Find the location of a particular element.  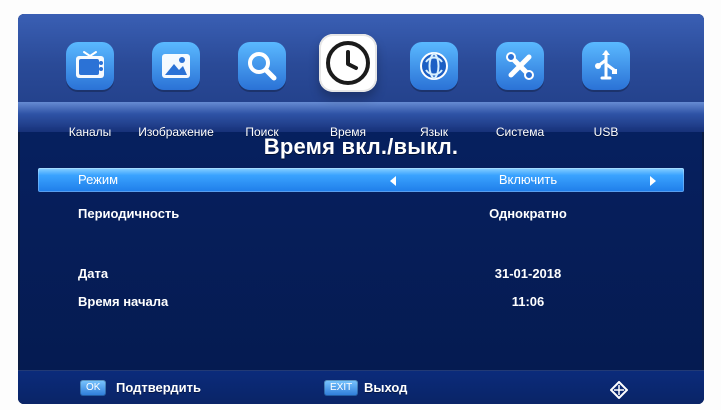

footer-ok-label: Подтвердить is located at coordinates (159, 387).